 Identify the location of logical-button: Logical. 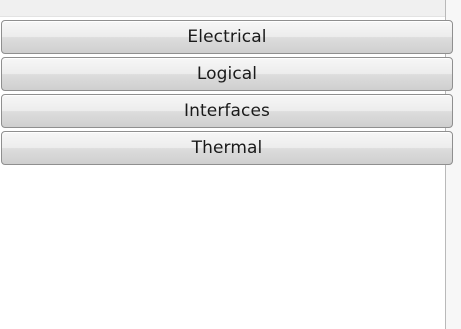
(227, 74).